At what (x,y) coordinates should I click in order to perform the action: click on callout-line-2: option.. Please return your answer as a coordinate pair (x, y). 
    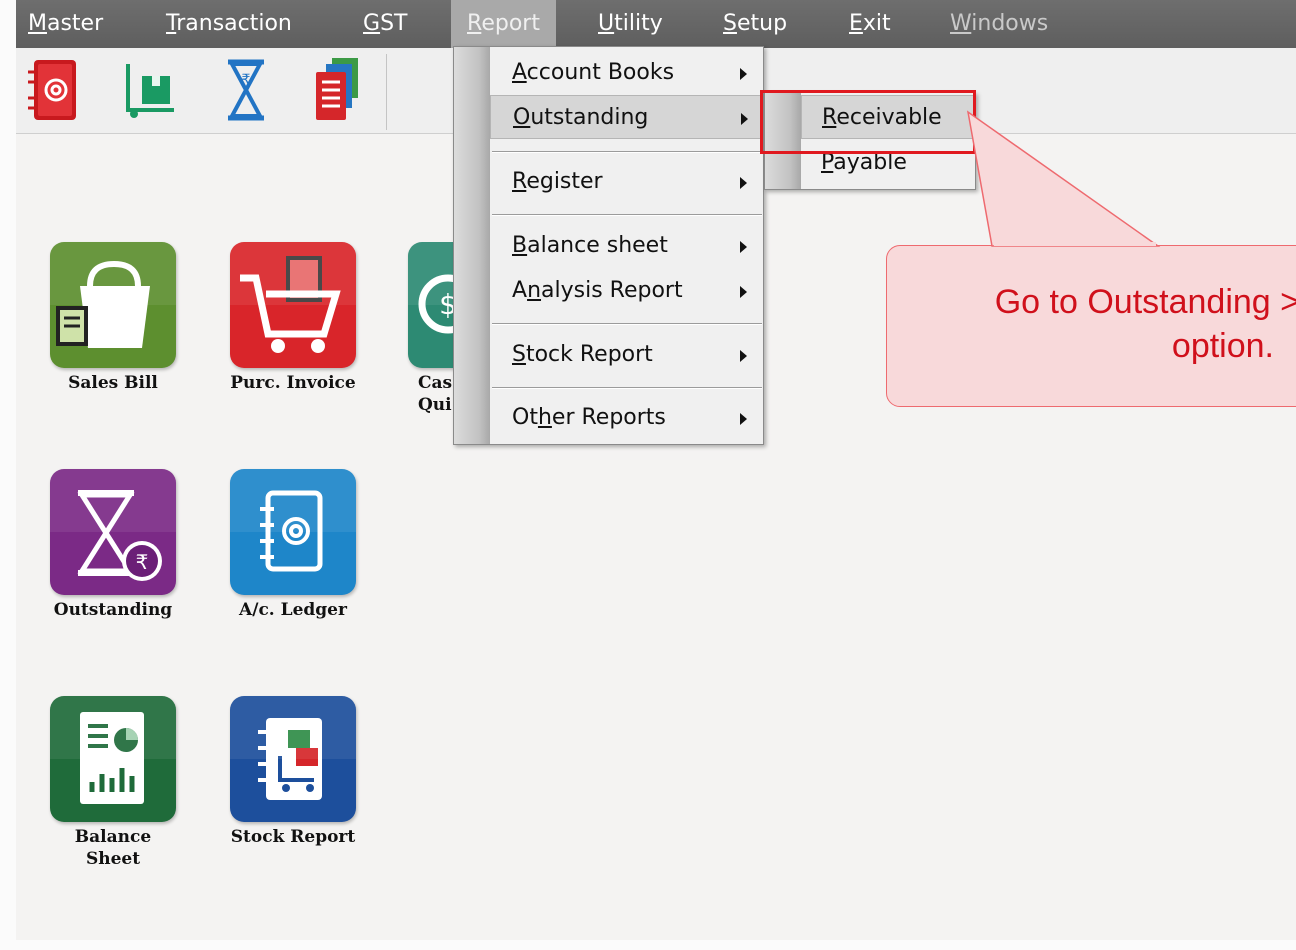
    Looking at the image, I should click on (1222, 346).